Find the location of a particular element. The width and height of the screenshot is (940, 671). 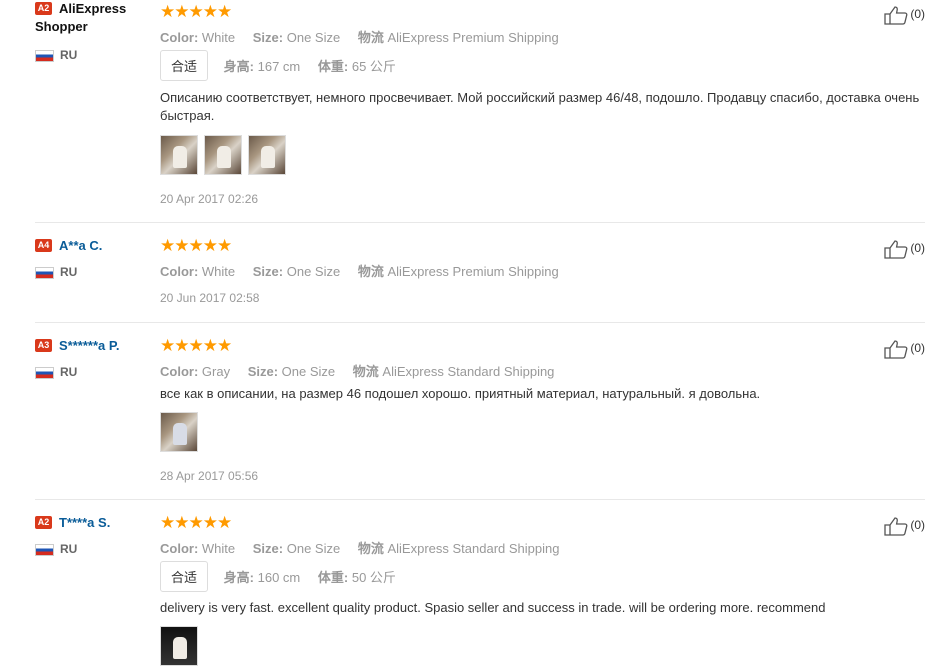

reviewer: A3 S******a P. is located at coordinates (97, 346).